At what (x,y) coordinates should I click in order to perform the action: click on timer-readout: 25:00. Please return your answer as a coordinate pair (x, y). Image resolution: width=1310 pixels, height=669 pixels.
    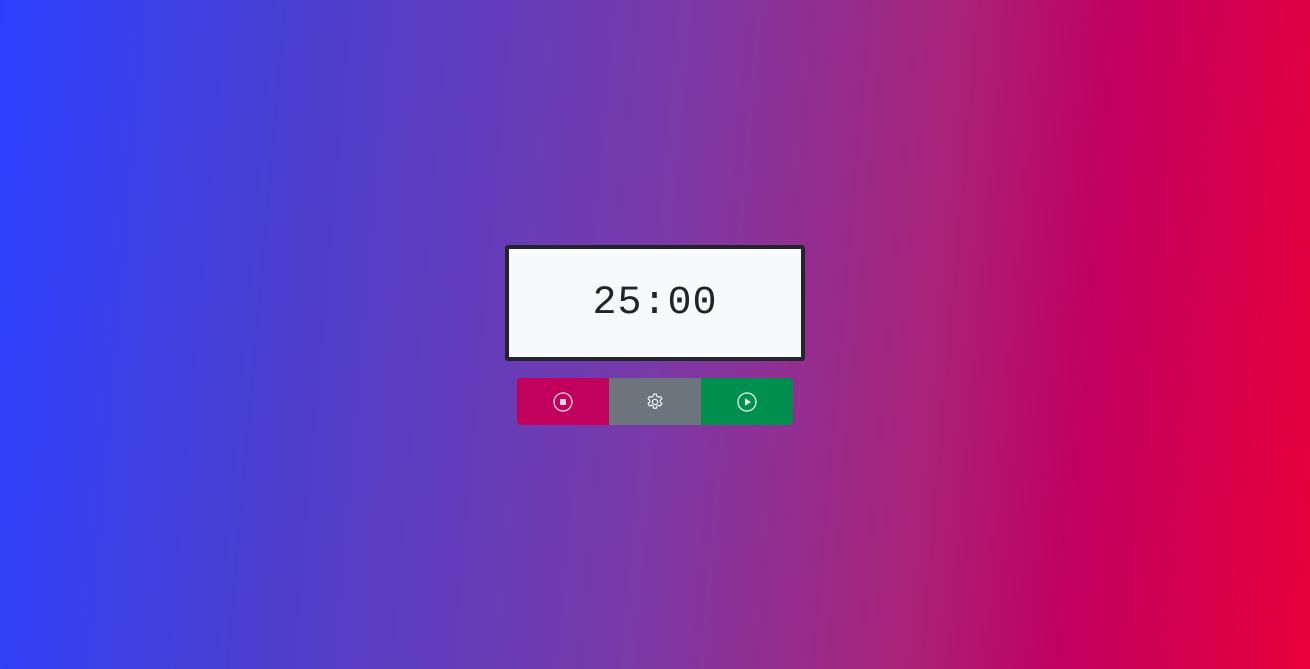
    Looking at the image, I should click on (655, 303).